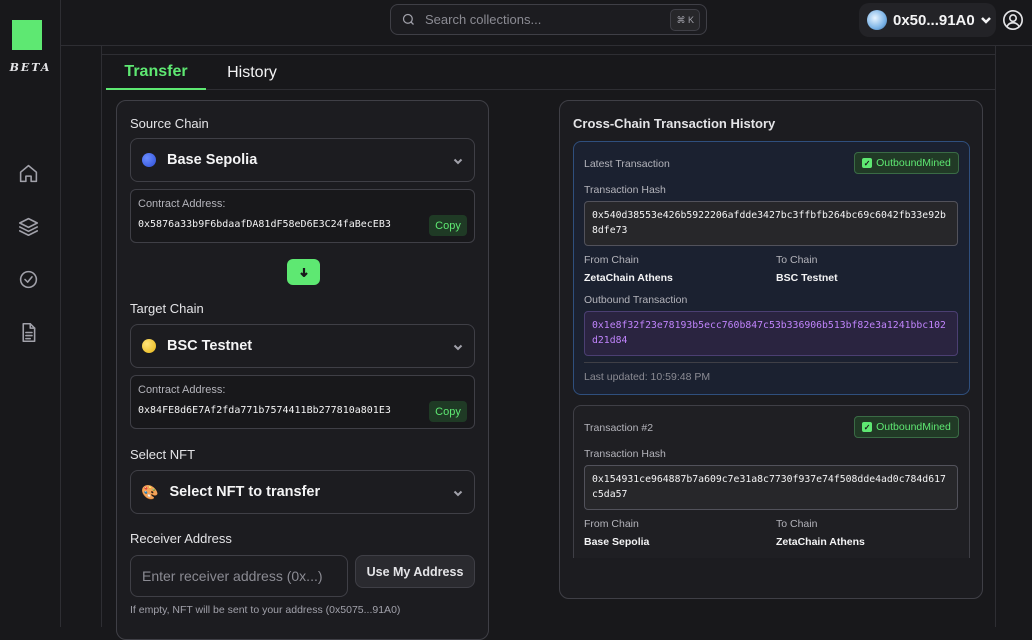 The width and height of the screenshot is (1032, 640). What do you see at coordinates (674, 123) in the screenshot?
I see `history-title: Cross-Chain Transaction History` at bounding box center [674, 123].